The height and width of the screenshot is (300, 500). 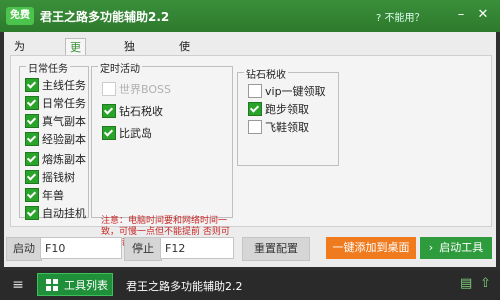 What do you see at coordinates (81, 248) in the screenshot?
I see `start-hotkey-field: F10` at bounding box center [81, 248].